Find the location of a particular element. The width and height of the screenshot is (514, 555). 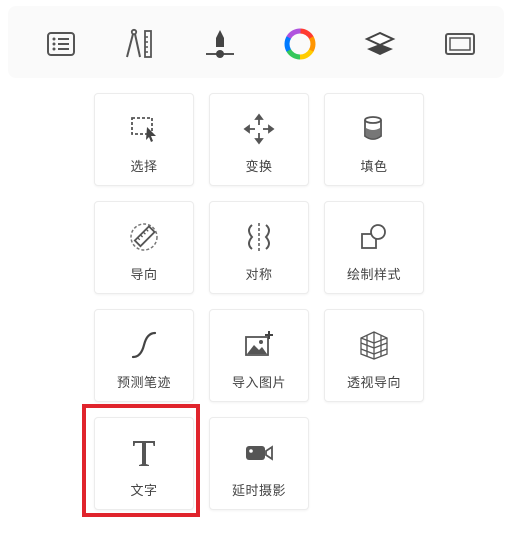

draw-style-icon is located at coordinates (374, 237).